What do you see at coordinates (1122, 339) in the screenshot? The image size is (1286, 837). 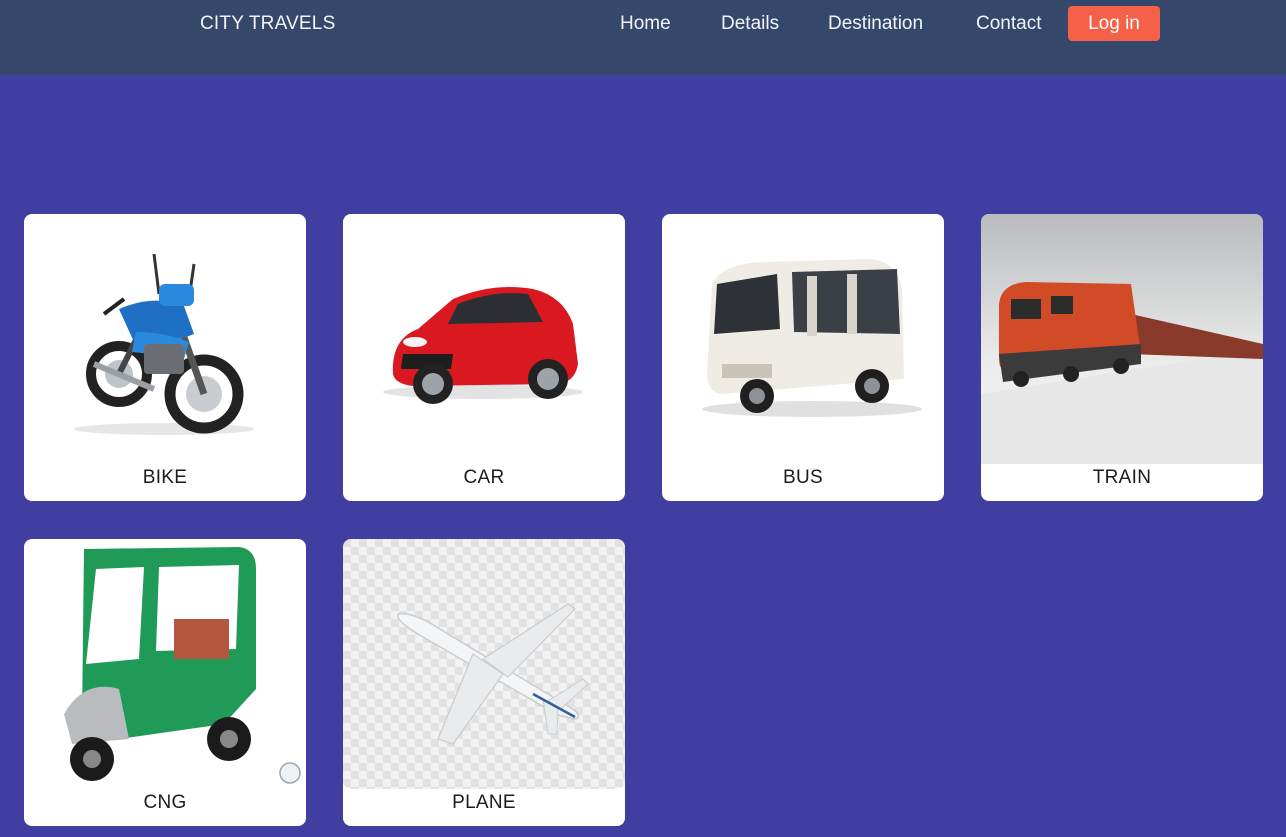 I see `train-image` at bounding box center [1122, 339].